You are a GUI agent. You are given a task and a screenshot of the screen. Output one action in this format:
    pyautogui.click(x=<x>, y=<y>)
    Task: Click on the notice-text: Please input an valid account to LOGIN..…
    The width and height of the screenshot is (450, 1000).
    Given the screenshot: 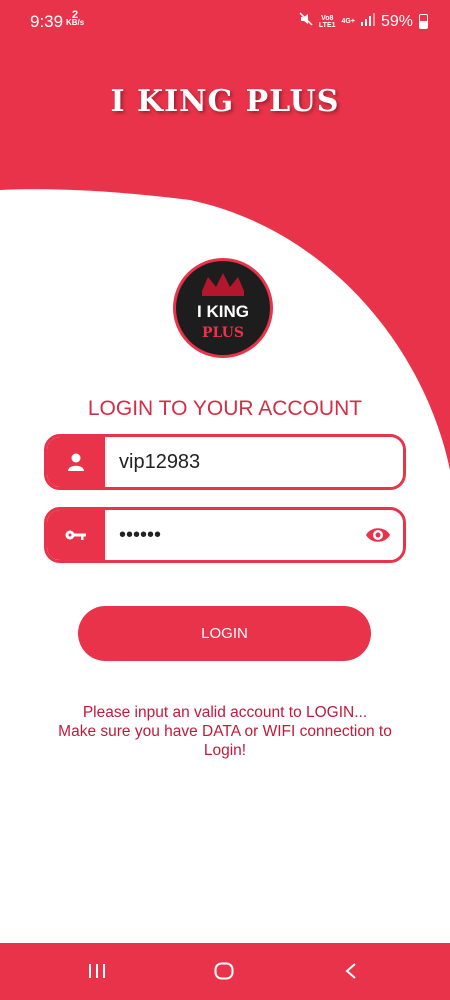 What is the action you would take?
    pyautogui.click(x=225, y=731)
    